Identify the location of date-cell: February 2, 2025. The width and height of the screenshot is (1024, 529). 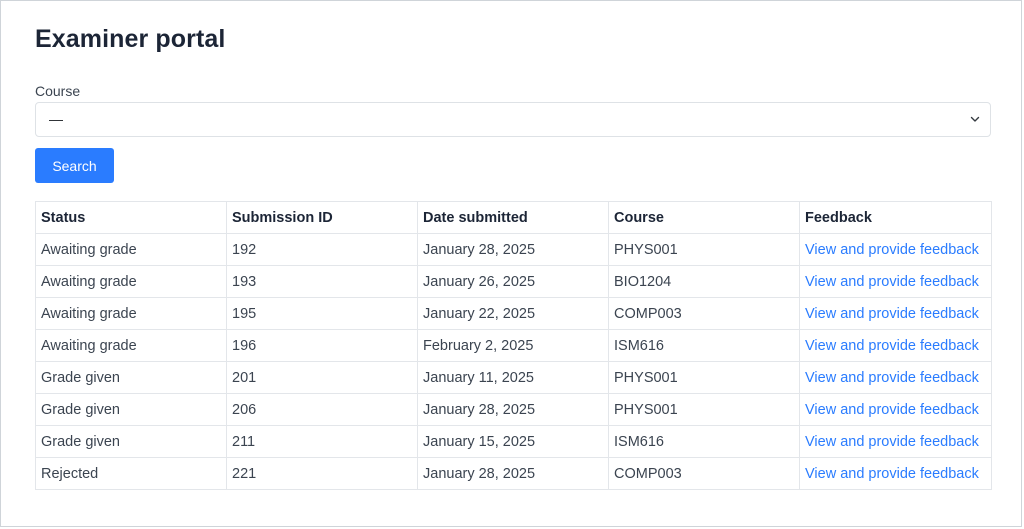
(513, 345).